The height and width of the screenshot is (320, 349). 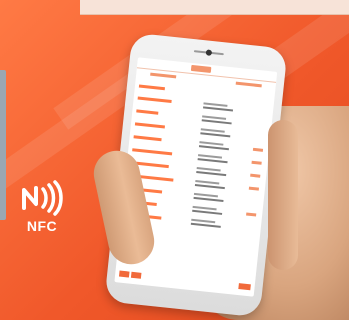 What do you see at coordinates (209, 52) in the screenshot?
I see `phone-camera` at bounding box center [209, 52].